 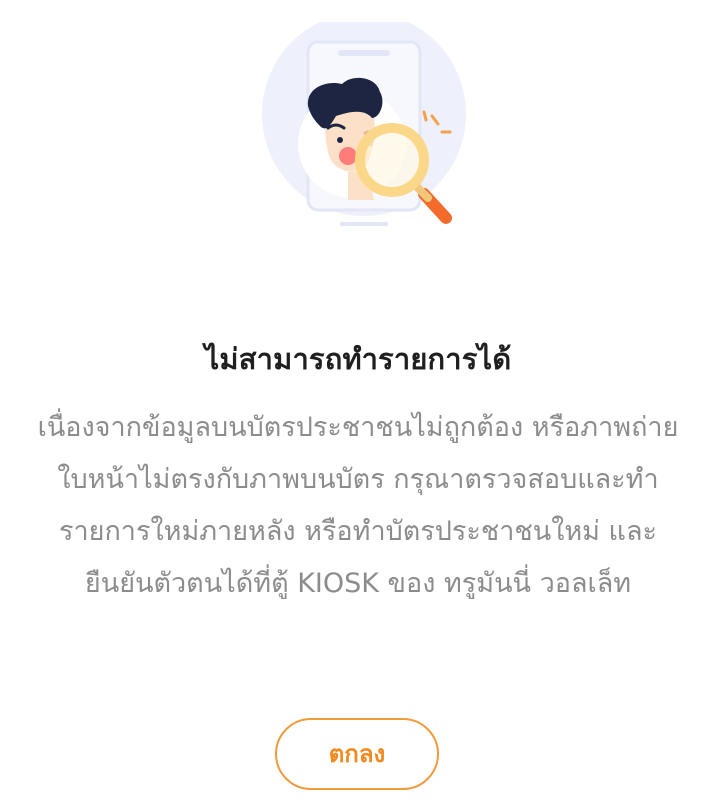 What do you see at coordinates (392, 160) in the screenshot?
I see `magnifier-icon` at bounding box center [392, 160].